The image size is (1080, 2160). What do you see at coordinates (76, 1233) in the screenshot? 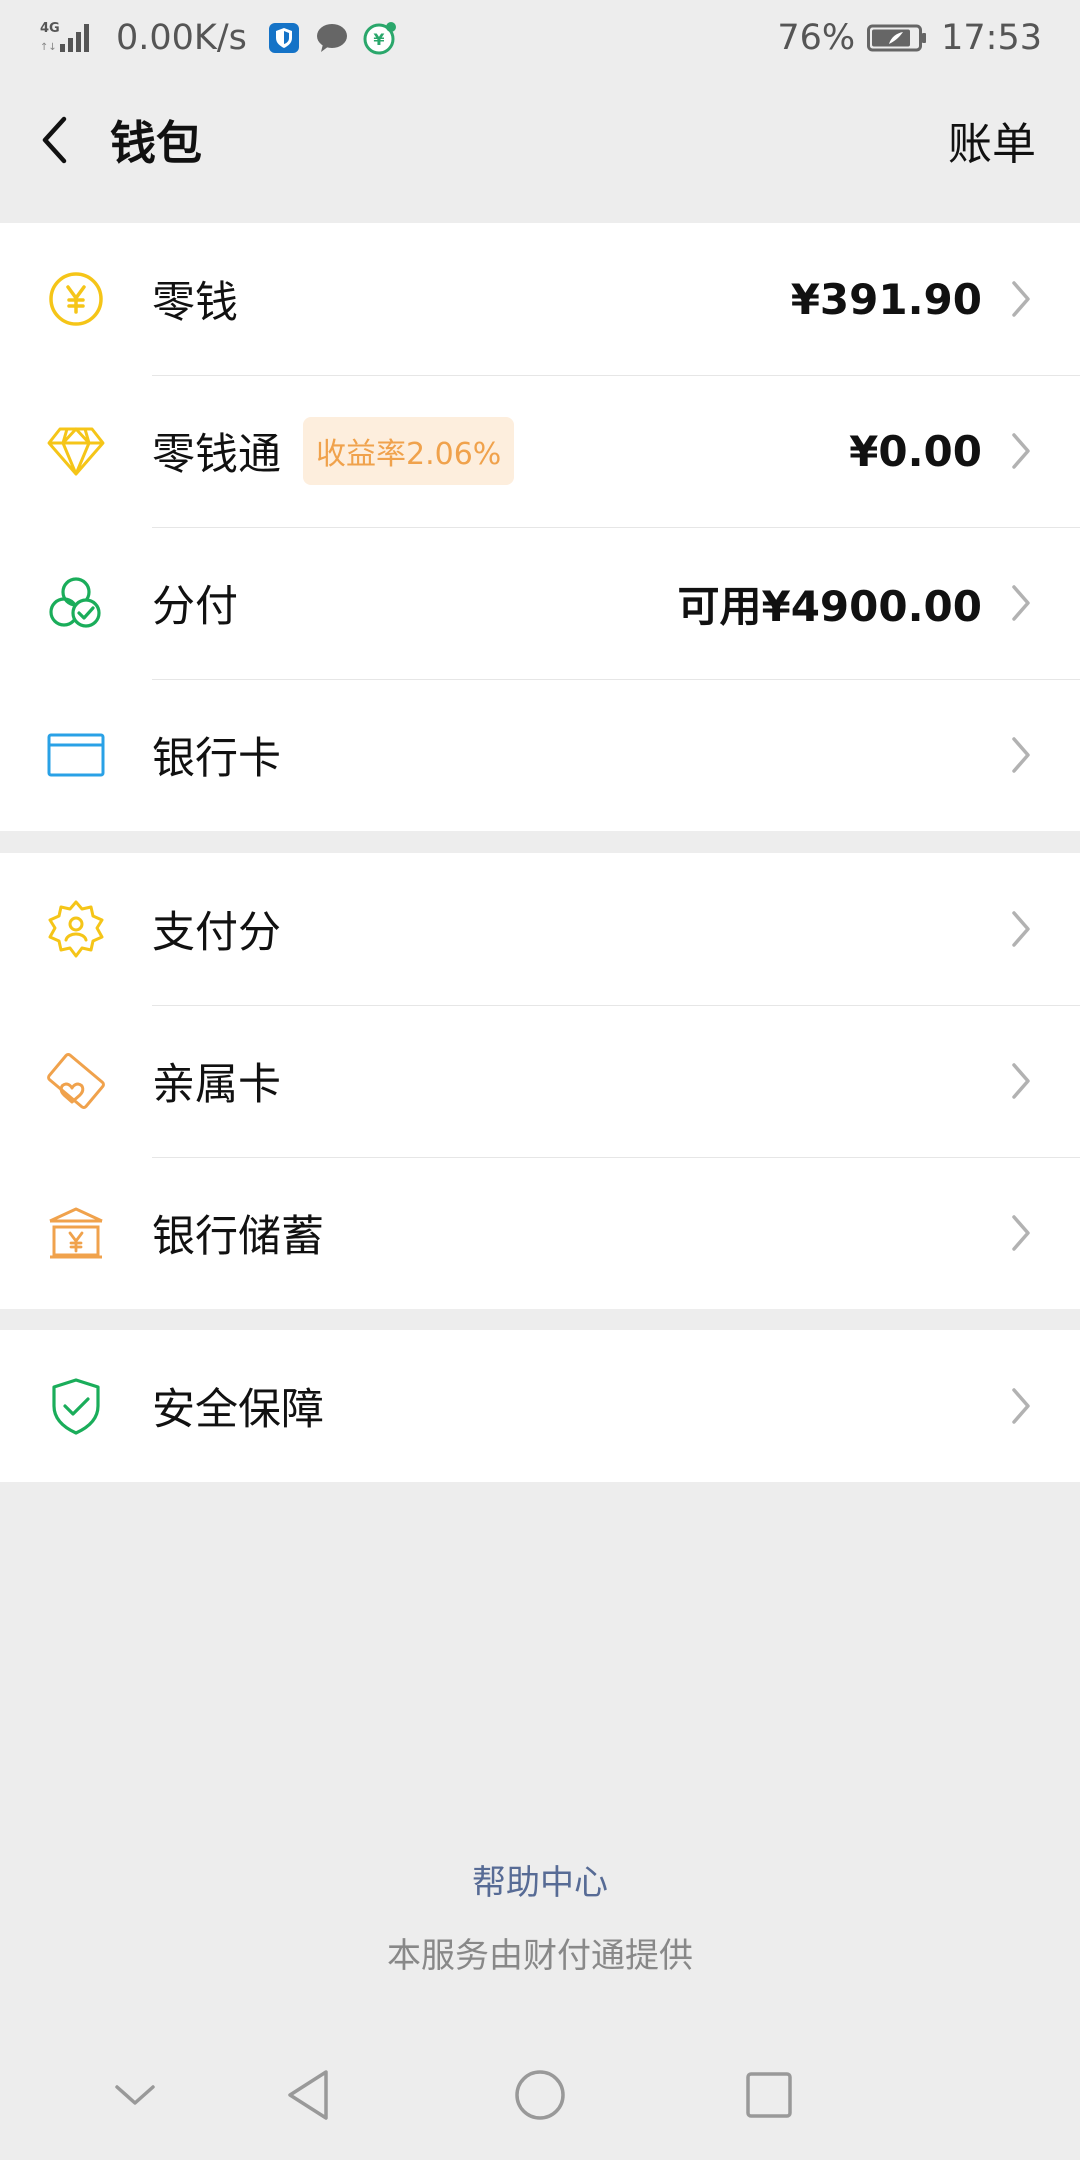
I see `bank-savings-icon` at bounding box center [76, 1233].